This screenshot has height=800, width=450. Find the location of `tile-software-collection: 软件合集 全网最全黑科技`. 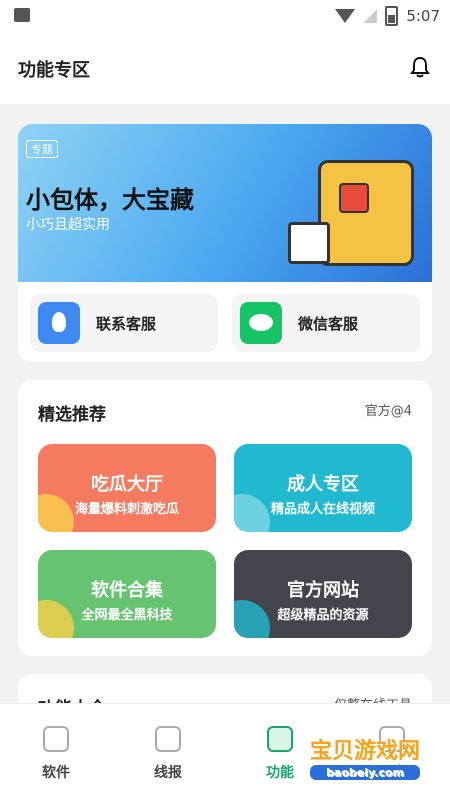

tile-software-collection: 软件合集 全网最全黑科技 is located at coordinates (127, 594).